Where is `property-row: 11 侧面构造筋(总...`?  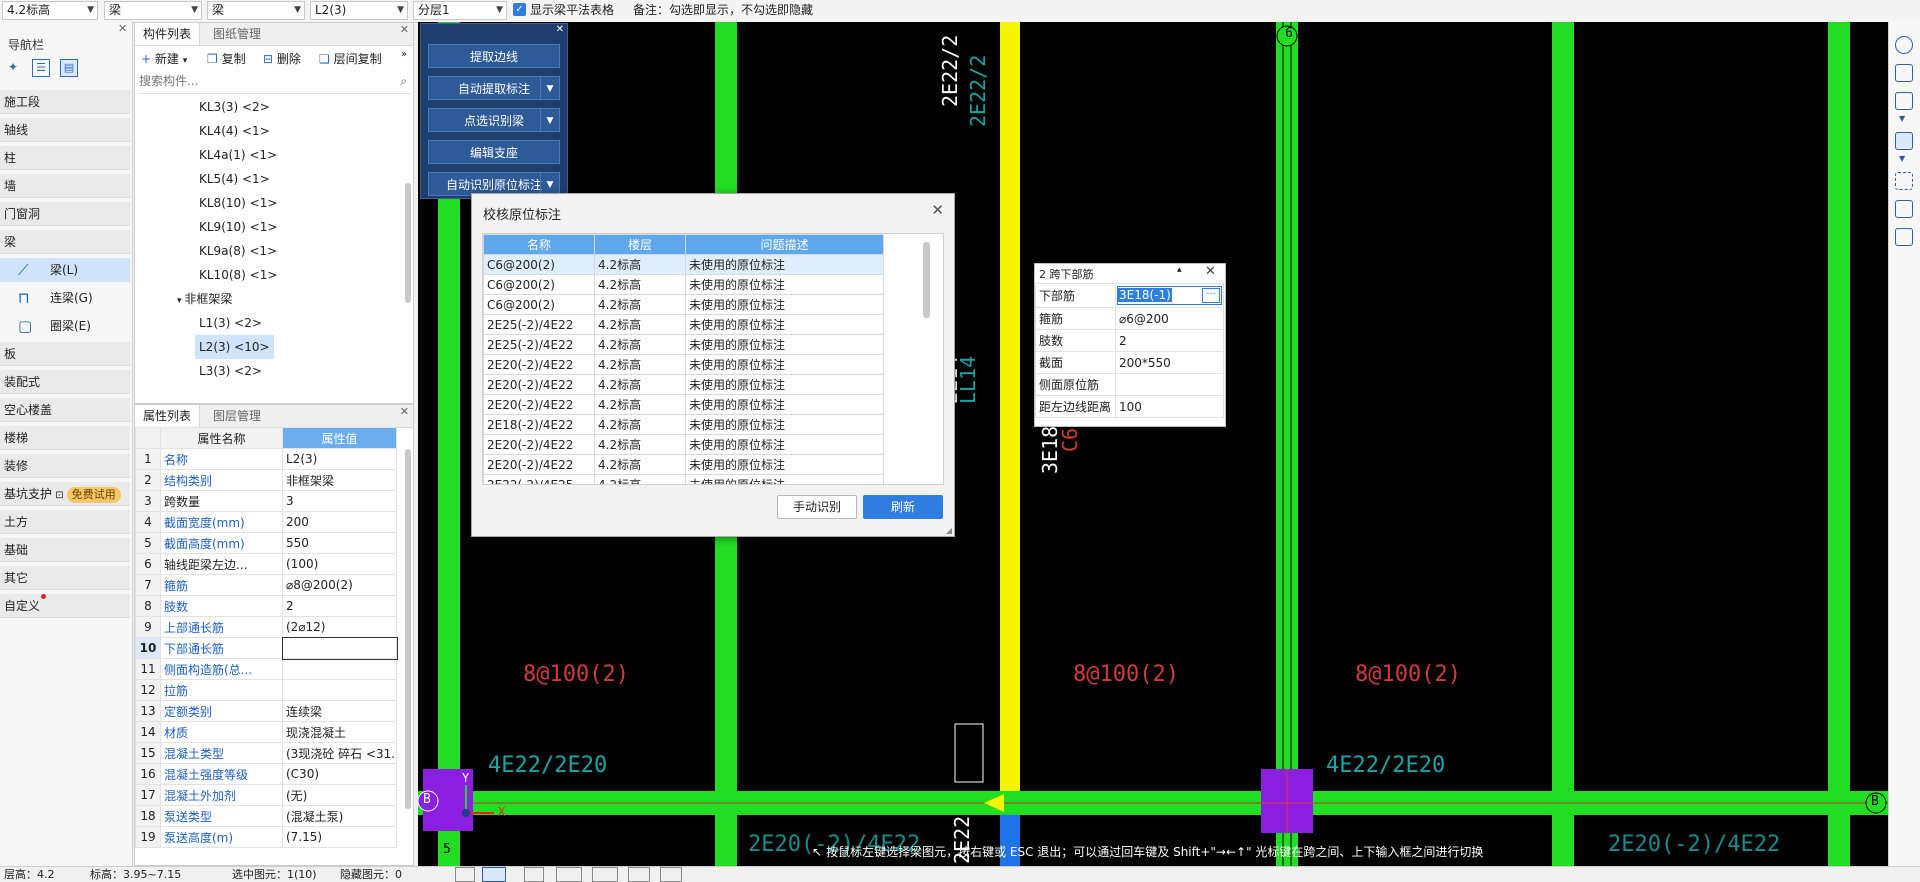
property-row: 11 侧面构造筋(总... is located at coordinates (266, 669).